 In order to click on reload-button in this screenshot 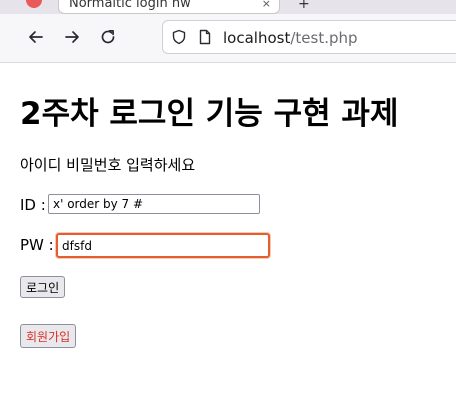, I will do `click(108, 37)`.